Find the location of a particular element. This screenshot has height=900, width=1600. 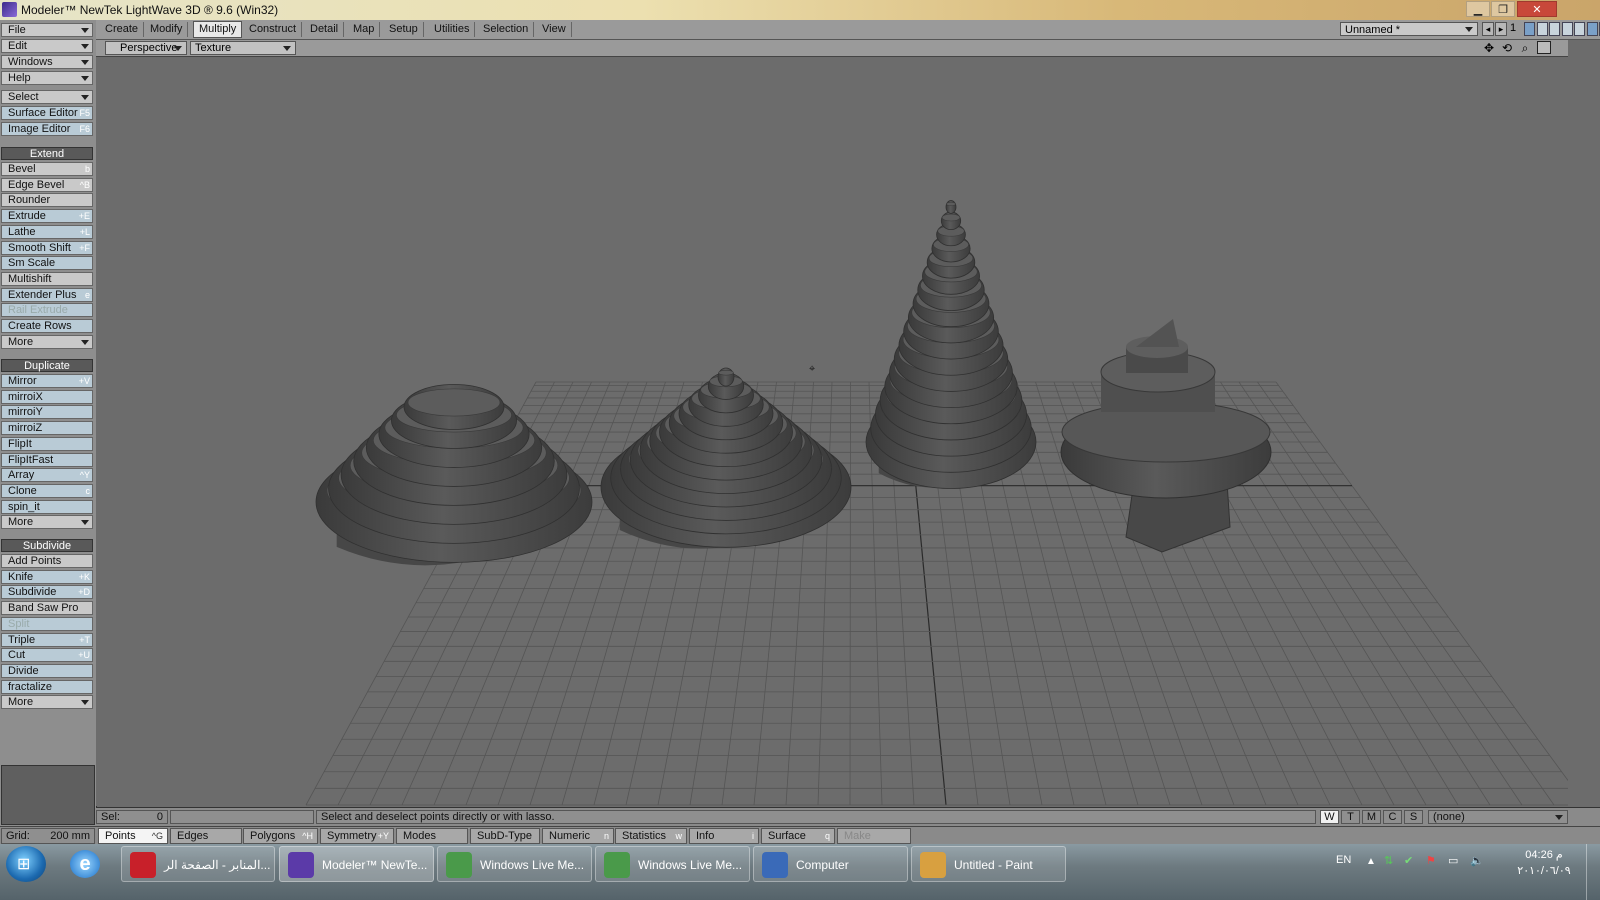

tool-knife: Knife +K is located at coordinates (47, 576).